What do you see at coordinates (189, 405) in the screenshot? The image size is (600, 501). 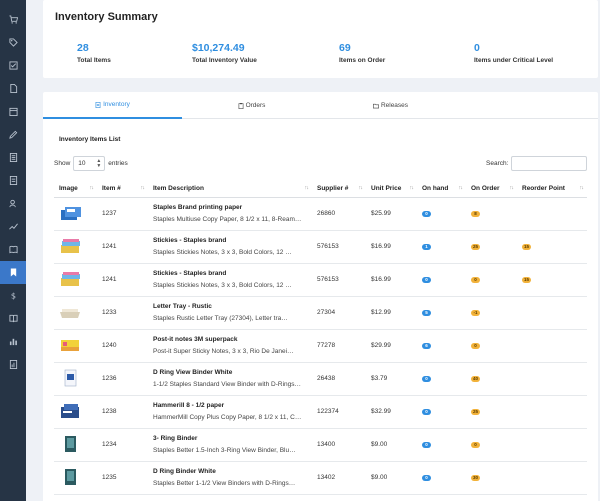 I see `item-name: Hammerill 8 - 1/2 paper` at bounding box center [189, 405].